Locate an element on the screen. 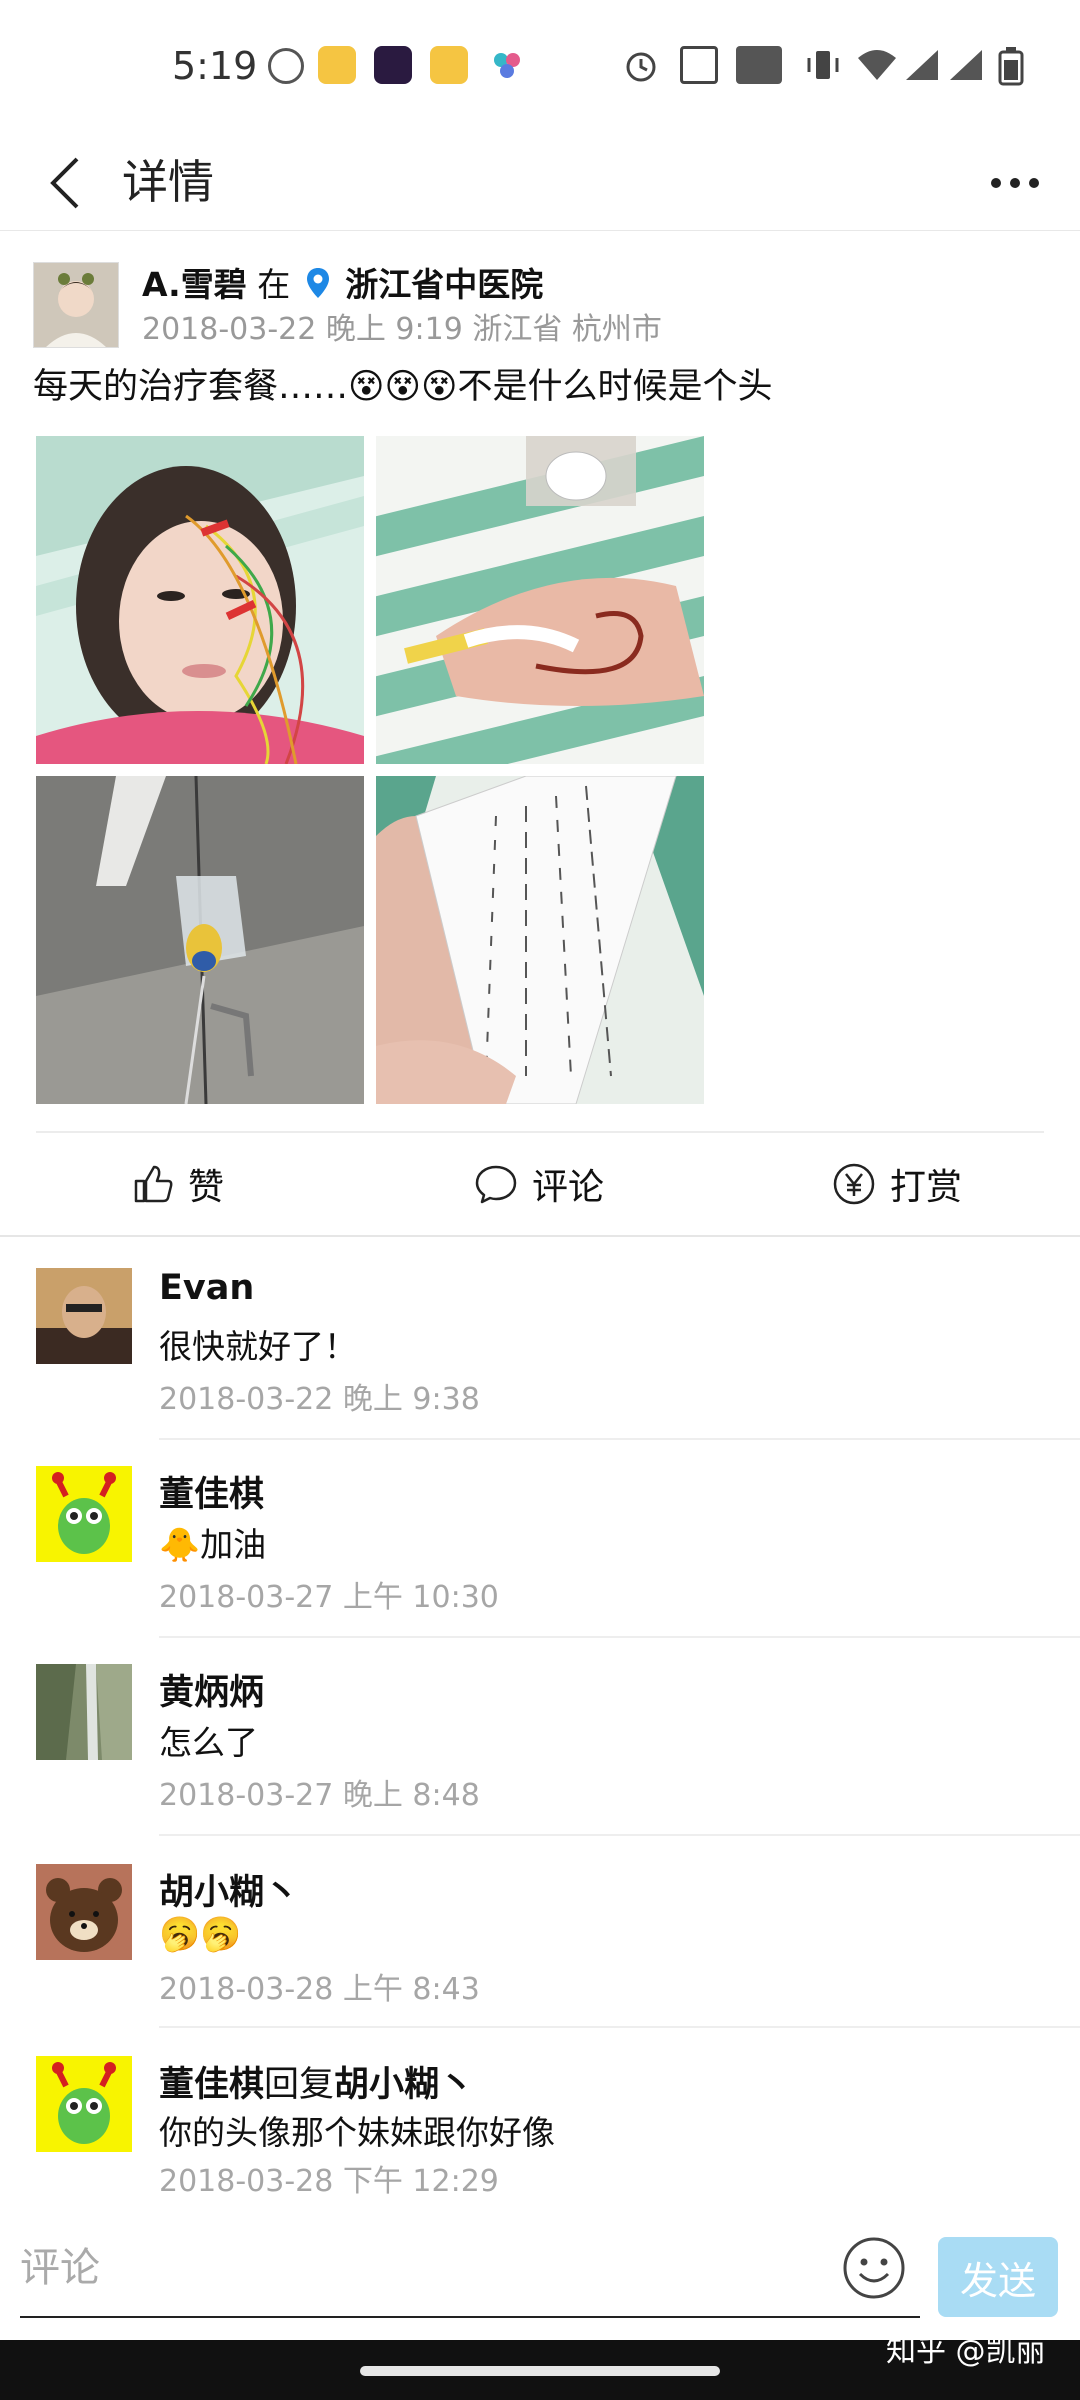  status-time: 5:19 is located at coordinates (215, 66).